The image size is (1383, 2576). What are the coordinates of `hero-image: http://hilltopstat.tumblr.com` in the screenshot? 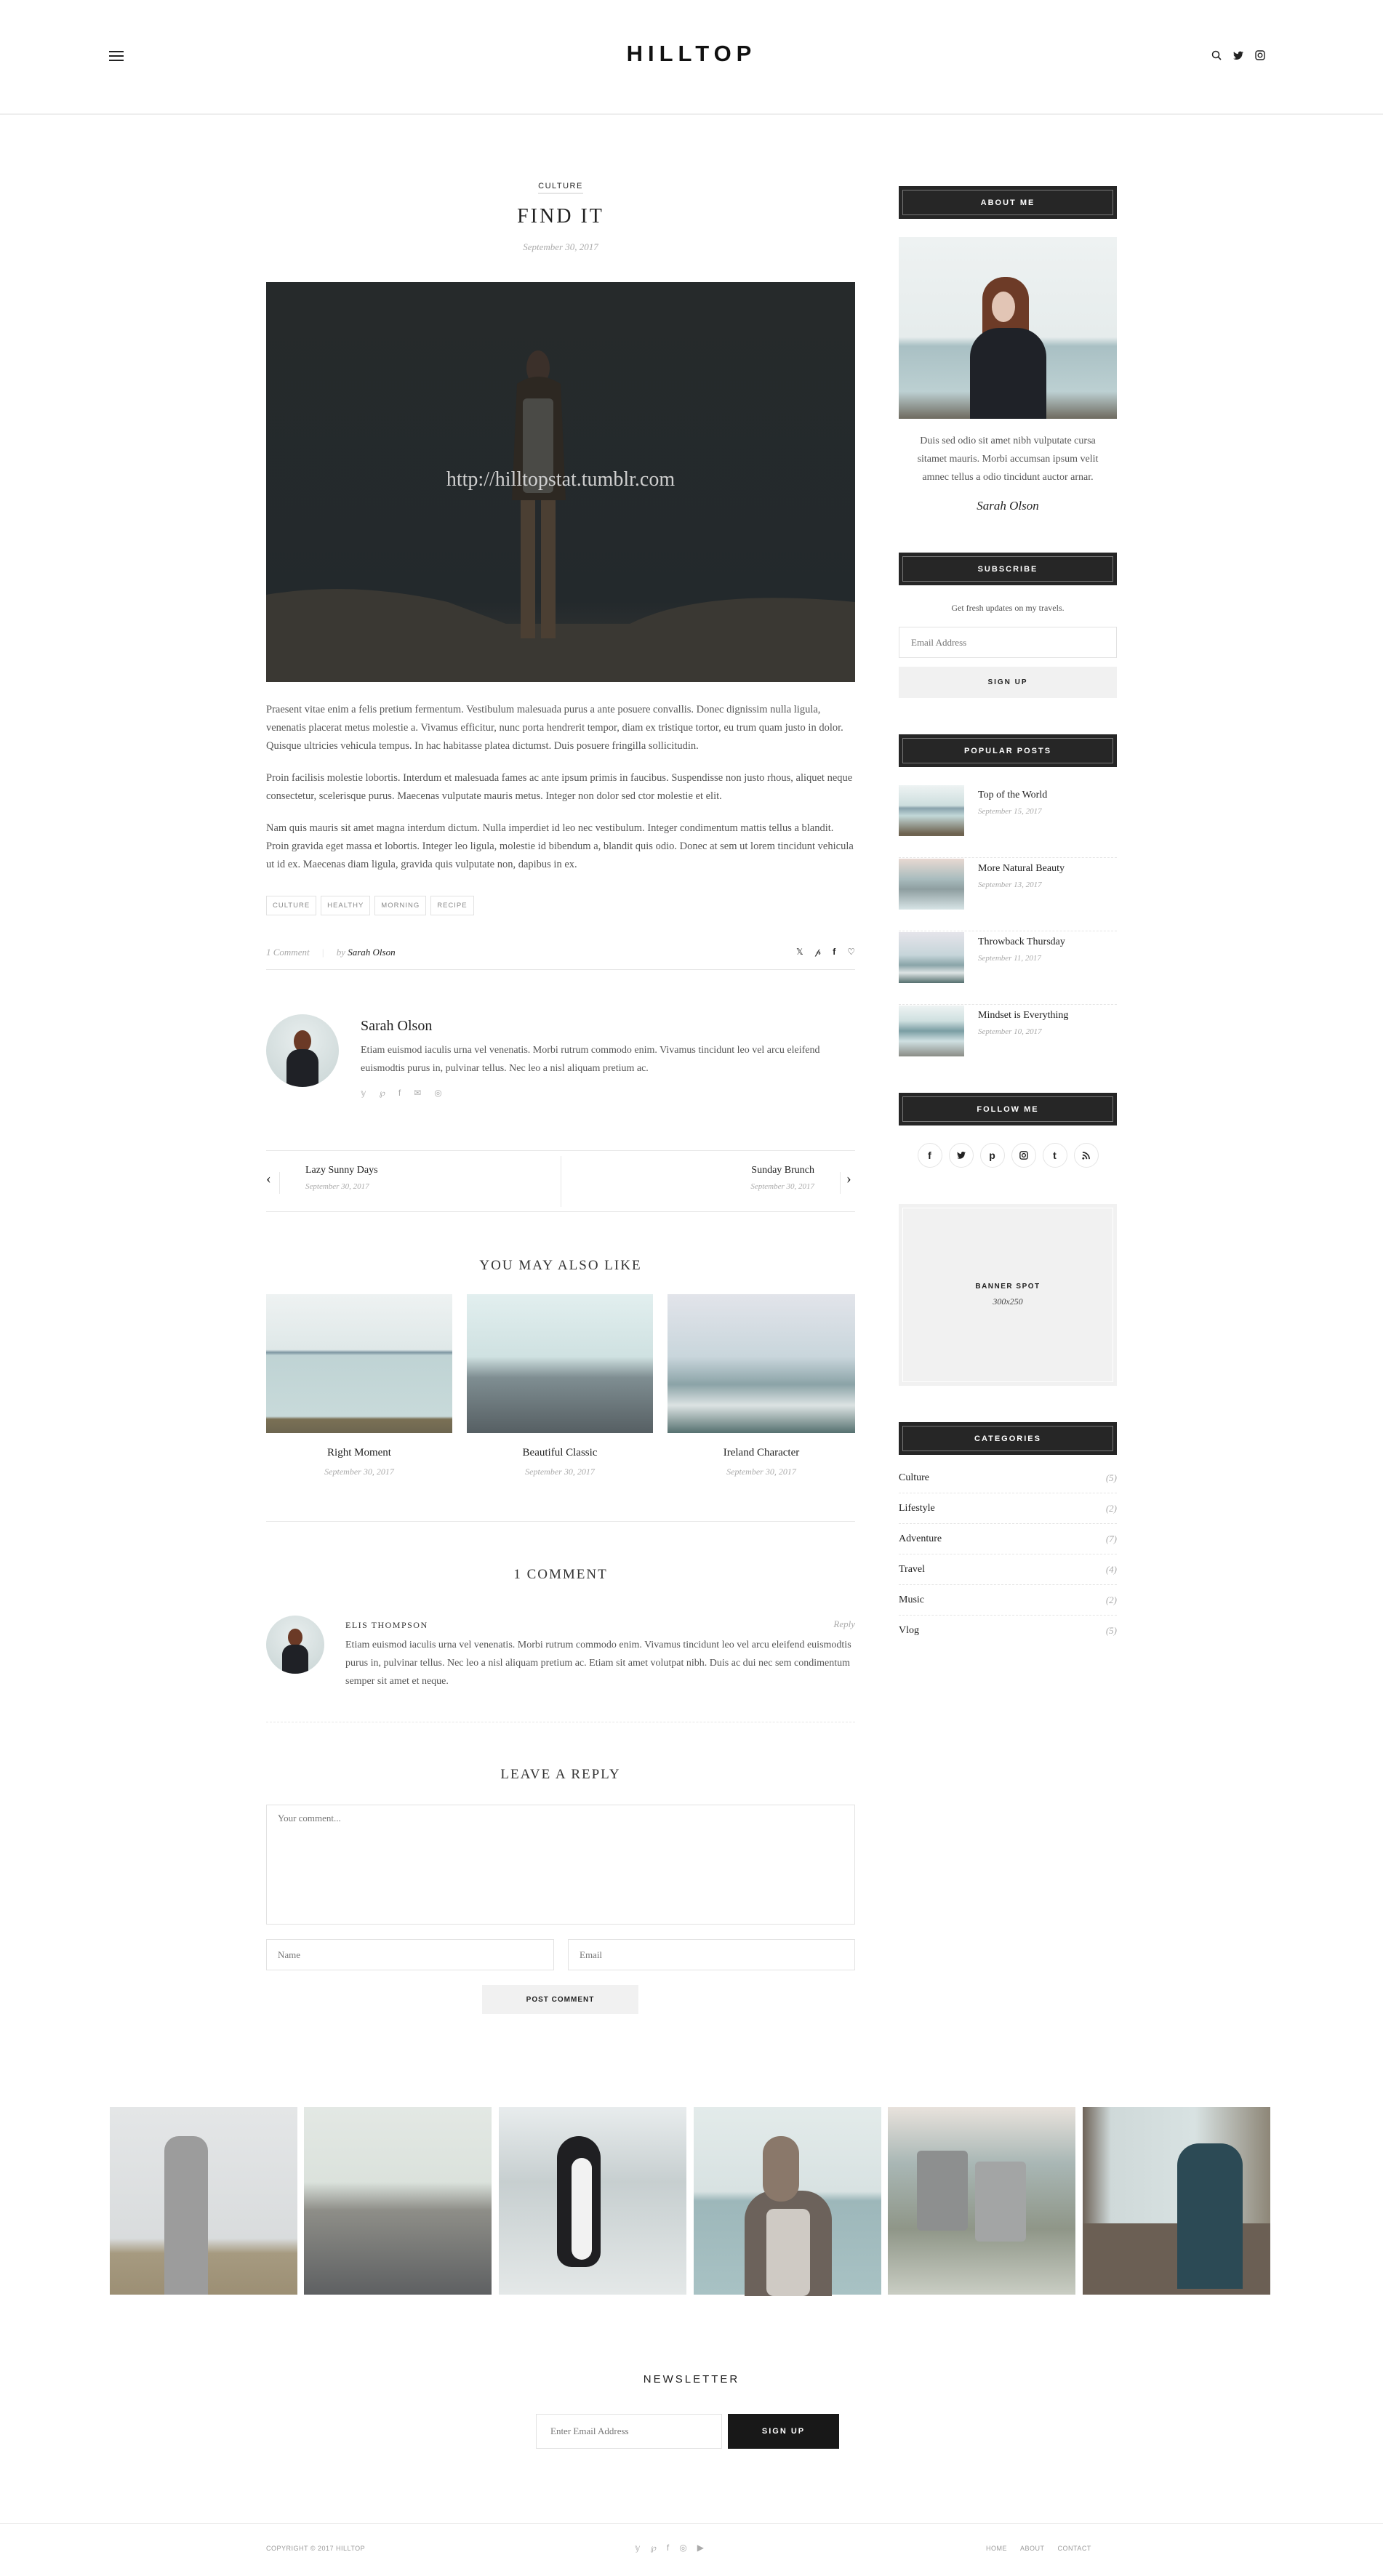 It's located at (560, 482).